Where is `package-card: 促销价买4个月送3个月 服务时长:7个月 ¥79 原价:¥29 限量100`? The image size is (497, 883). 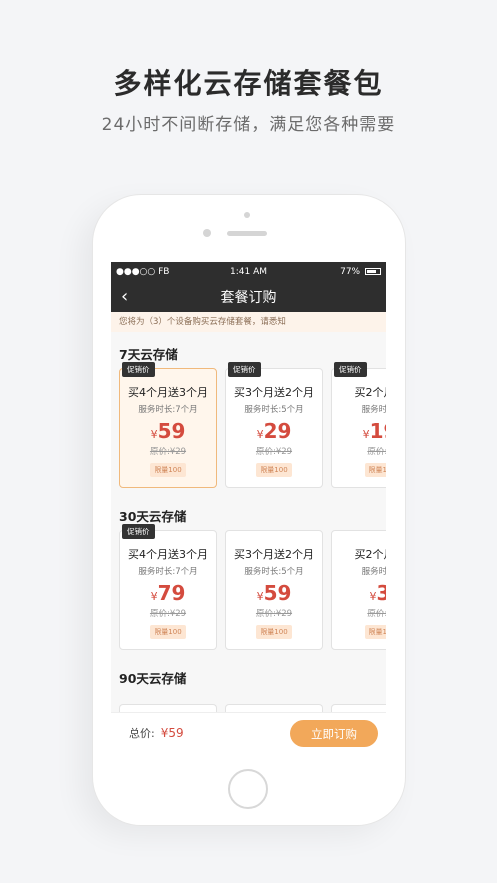 package-card: 促销价买4个月送3个月 服务时长:7个月 ¥79 原价:¥29 限量100 is located at coordinates (168, 587).